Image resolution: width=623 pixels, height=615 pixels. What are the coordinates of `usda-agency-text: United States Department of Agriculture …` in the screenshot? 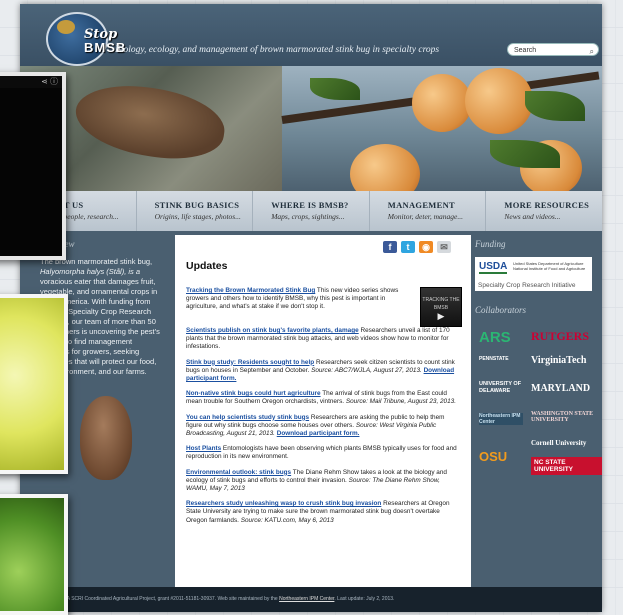 It's located at (549, 266).